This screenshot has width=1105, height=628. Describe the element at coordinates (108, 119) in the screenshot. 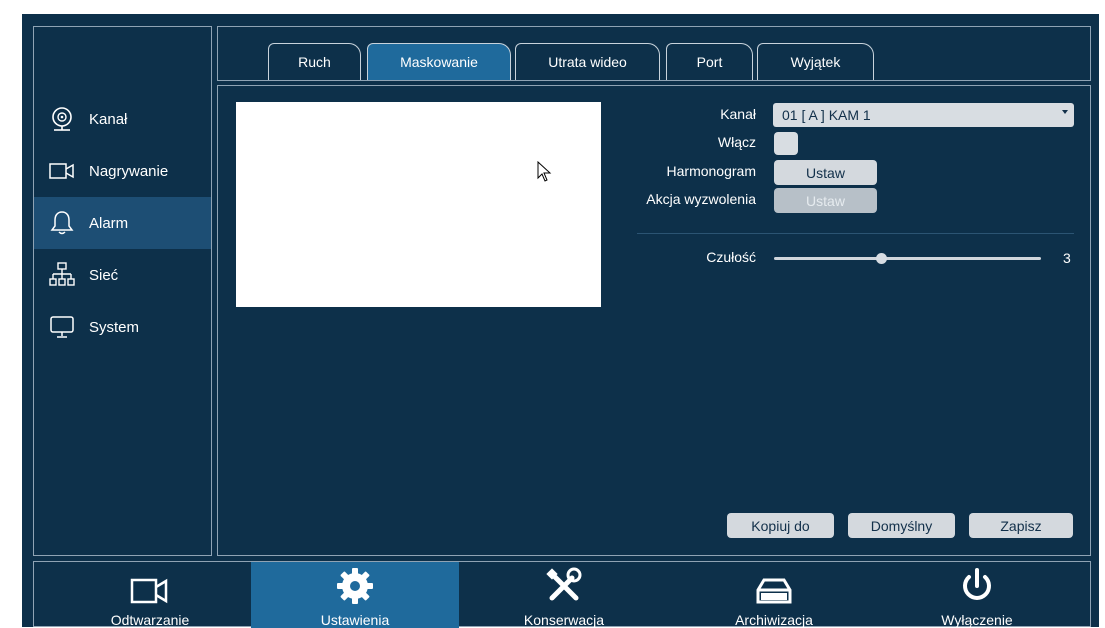

I see `sidebar-item-label: Kanał` at that location.